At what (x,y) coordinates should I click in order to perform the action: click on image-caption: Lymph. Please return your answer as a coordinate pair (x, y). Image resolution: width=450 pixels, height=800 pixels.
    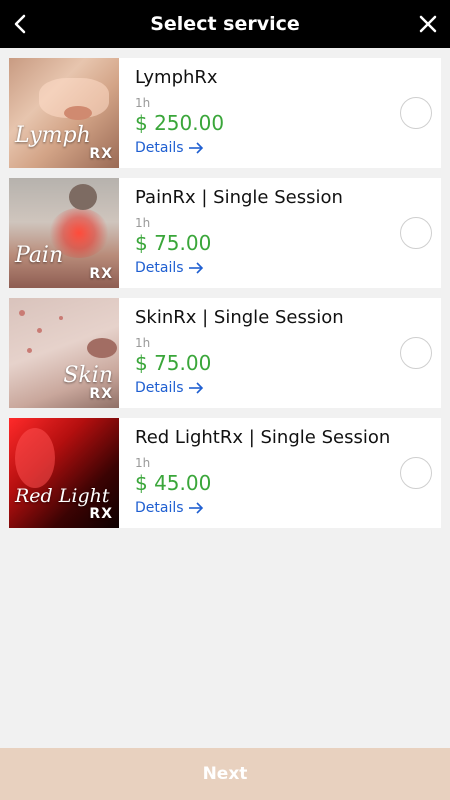
    Looking at the image, I should click on (53, 135).